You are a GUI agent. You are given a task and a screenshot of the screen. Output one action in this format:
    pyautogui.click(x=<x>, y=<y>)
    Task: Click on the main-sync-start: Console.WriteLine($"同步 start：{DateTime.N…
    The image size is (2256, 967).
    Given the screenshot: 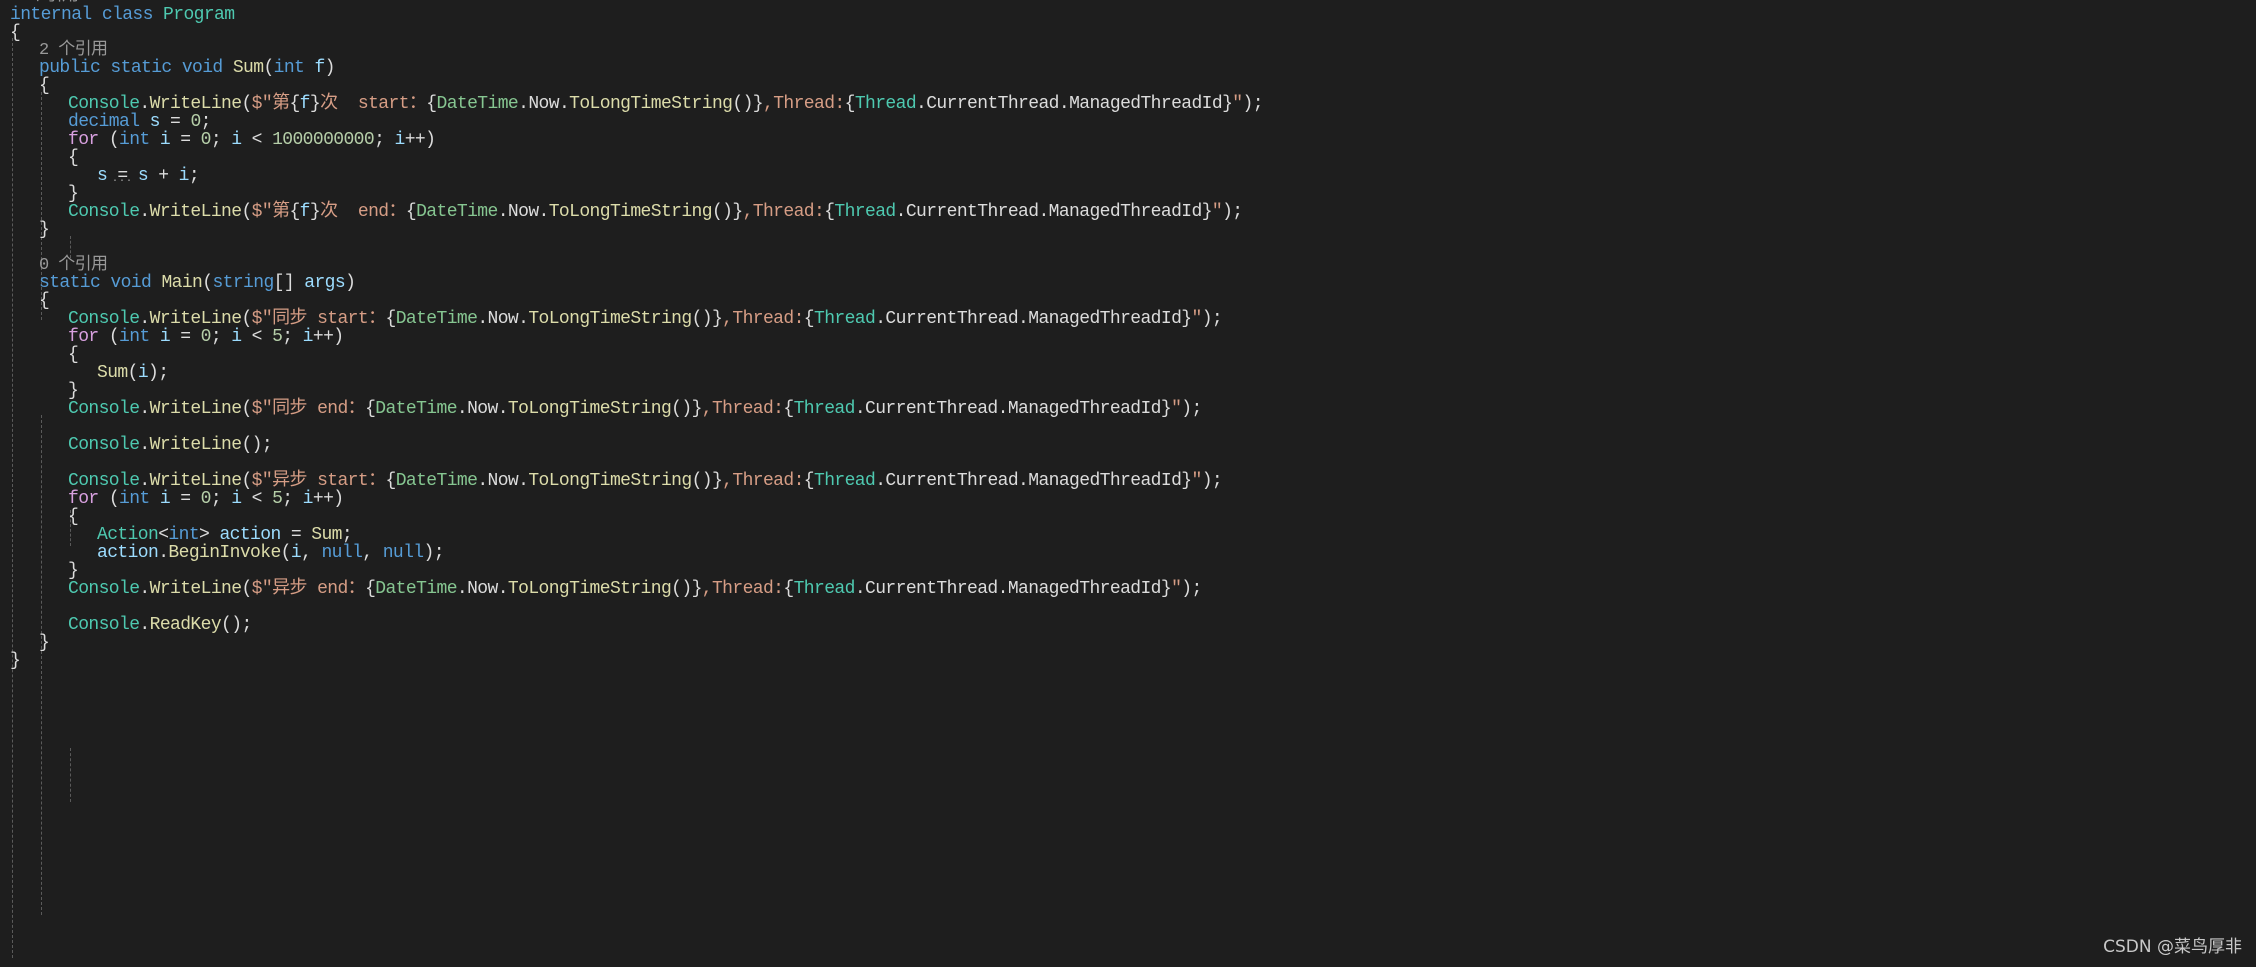 What is the action you would take?
    pyautogui.click(x=645, y=319)
    